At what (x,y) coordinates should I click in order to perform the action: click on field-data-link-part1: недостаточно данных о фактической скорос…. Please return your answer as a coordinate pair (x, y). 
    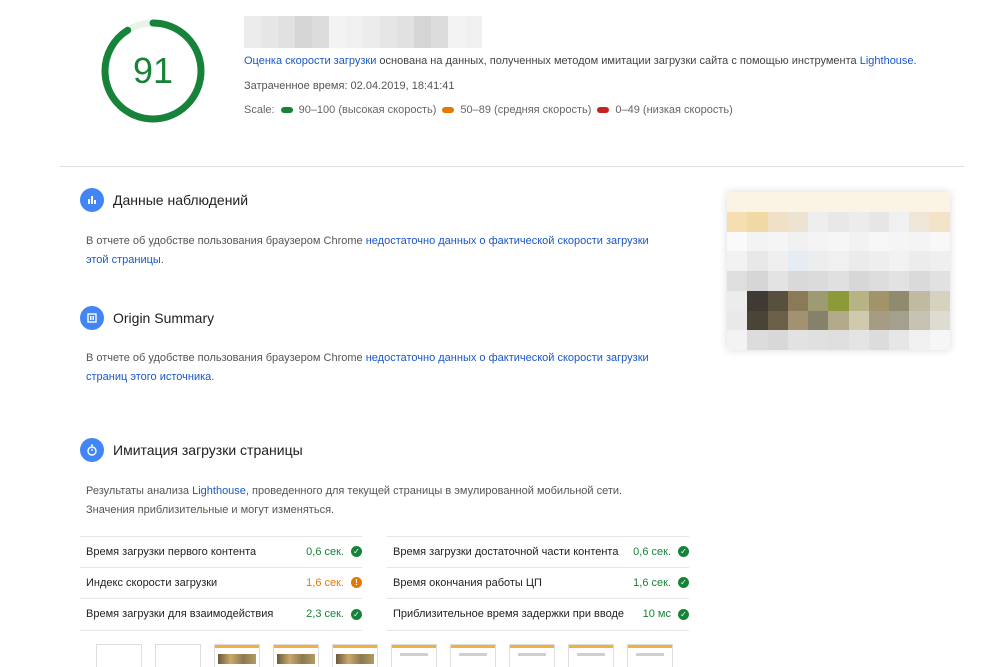
    Looking at the image, I should click on (507, 241).